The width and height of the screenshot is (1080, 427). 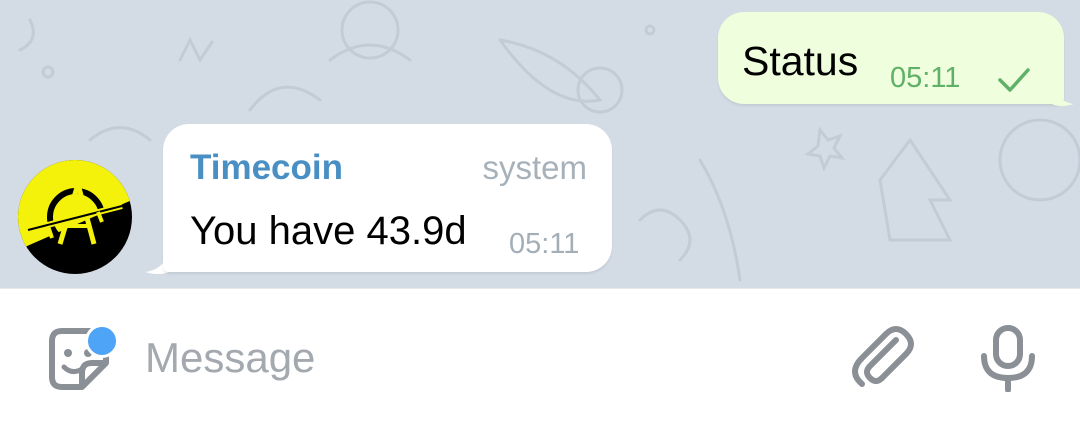 I want to click on anarchist-emblem-avatar-icon, so click(x=75, y=217).